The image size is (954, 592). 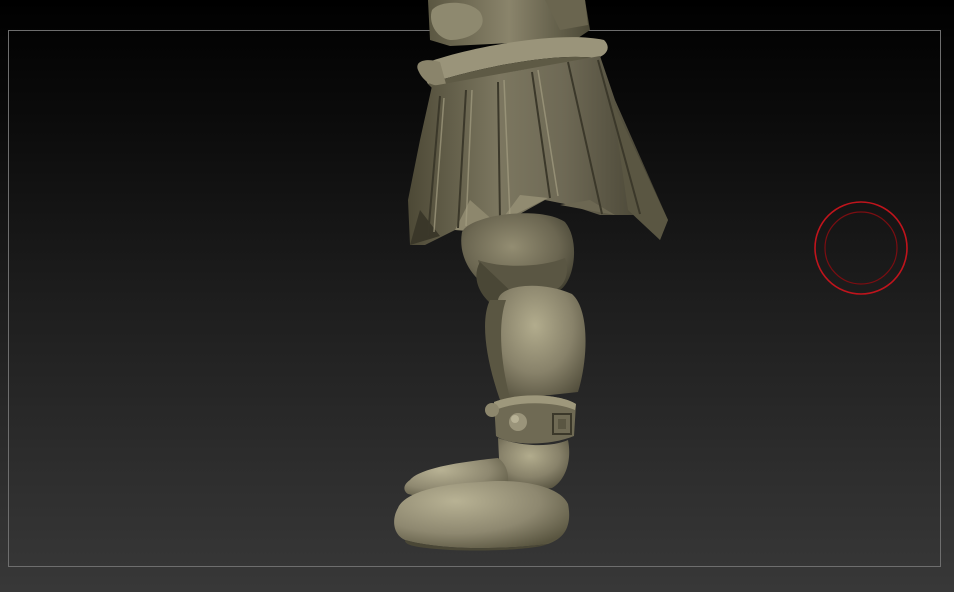 What do you see at coordinates (861, 248) in the screenshot?
I see `brush-circle-cursor-icon` at bounding box center [861, 248].